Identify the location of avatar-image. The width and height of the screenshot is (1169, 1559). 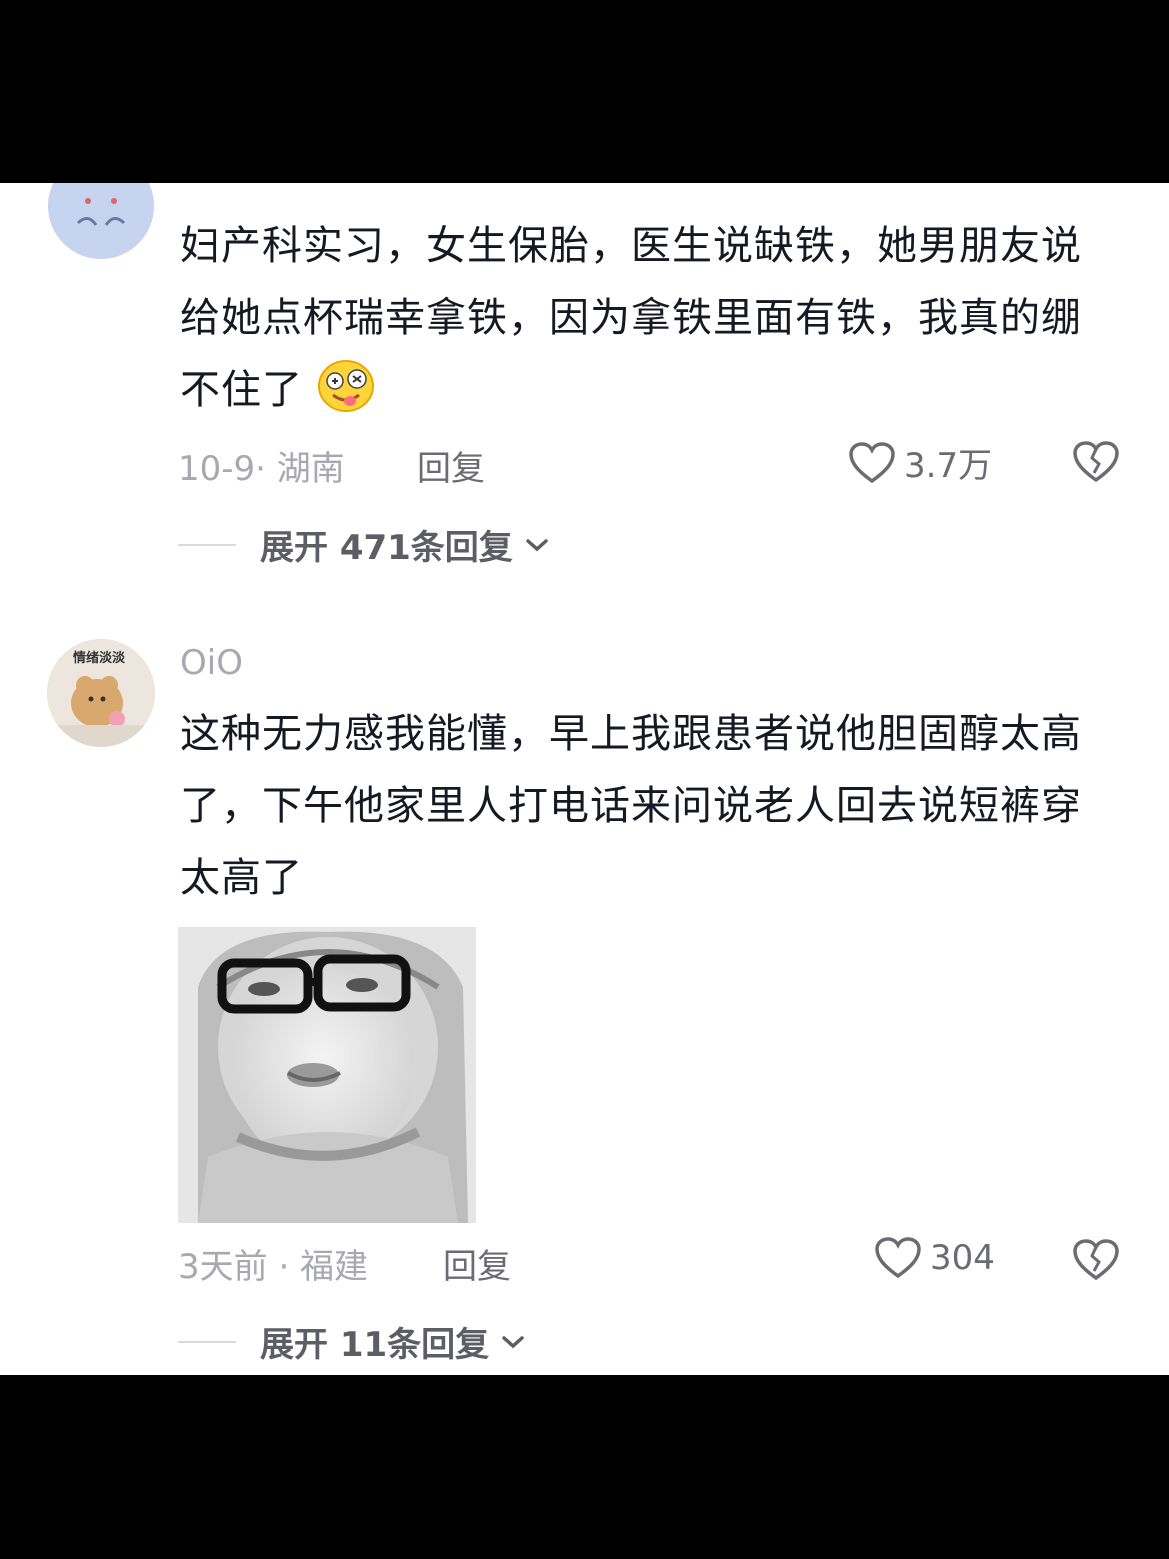
(101, 221).